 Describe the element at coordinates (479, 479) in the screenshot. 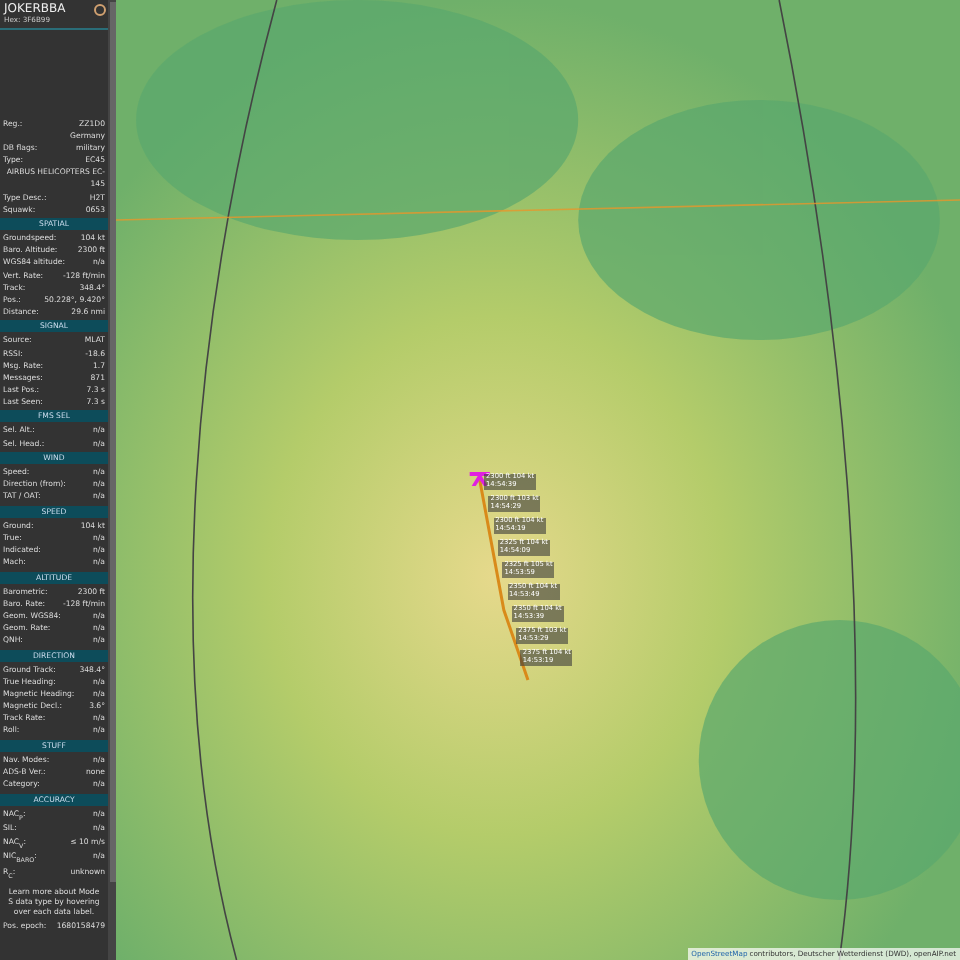

I see `helicopter-icon` at that location.